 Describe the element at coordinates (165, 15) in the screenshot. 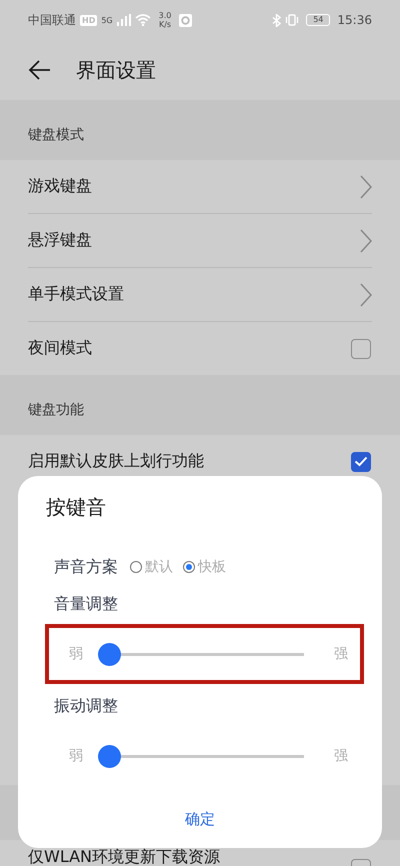

I see `speed-value: 3.0` at that location.